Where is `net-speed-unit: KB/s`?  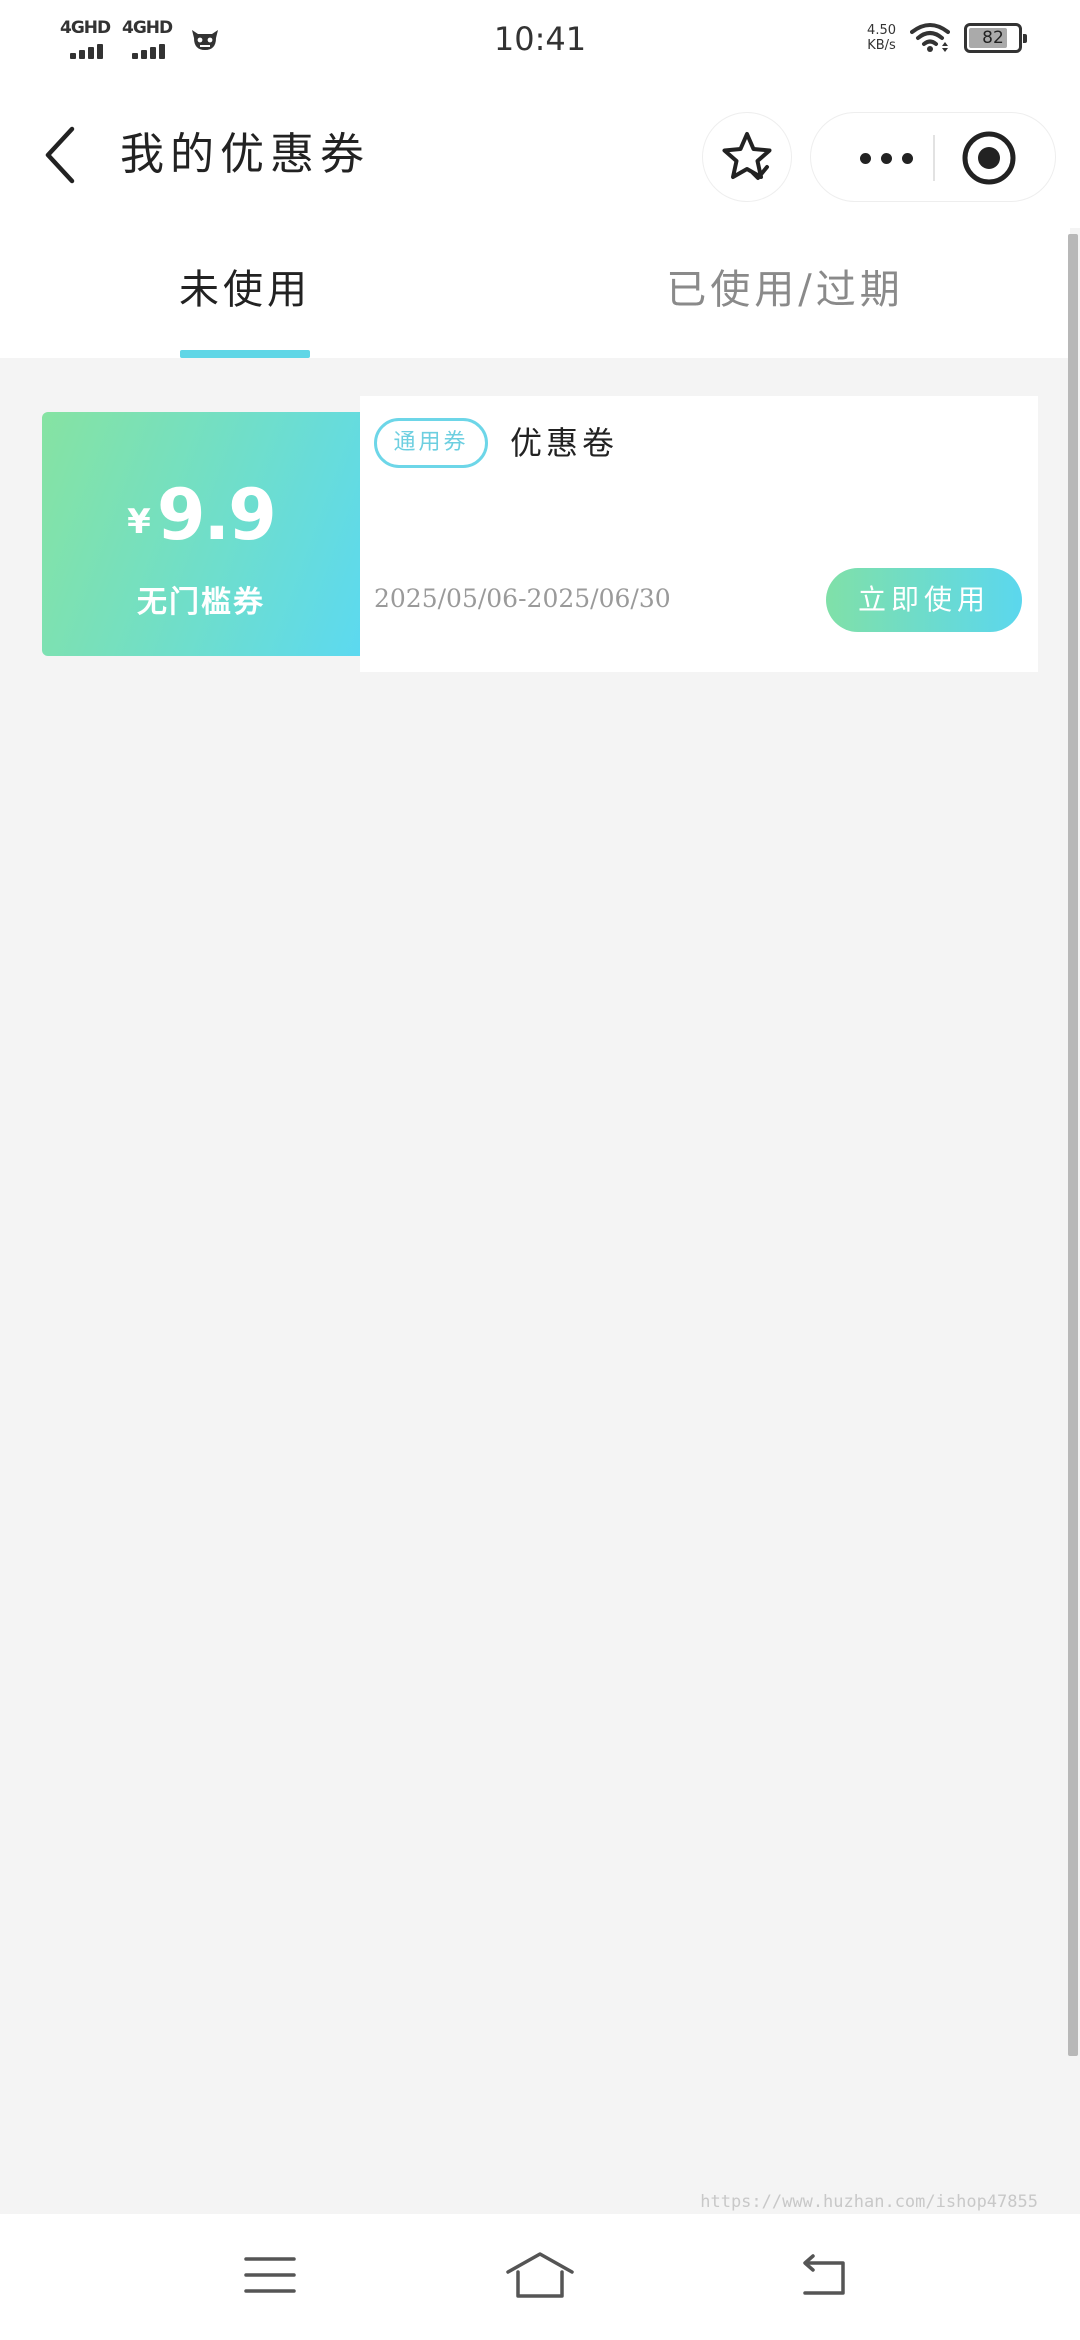
net-speed-unit: KB/s is located at coordinates (881, 45).